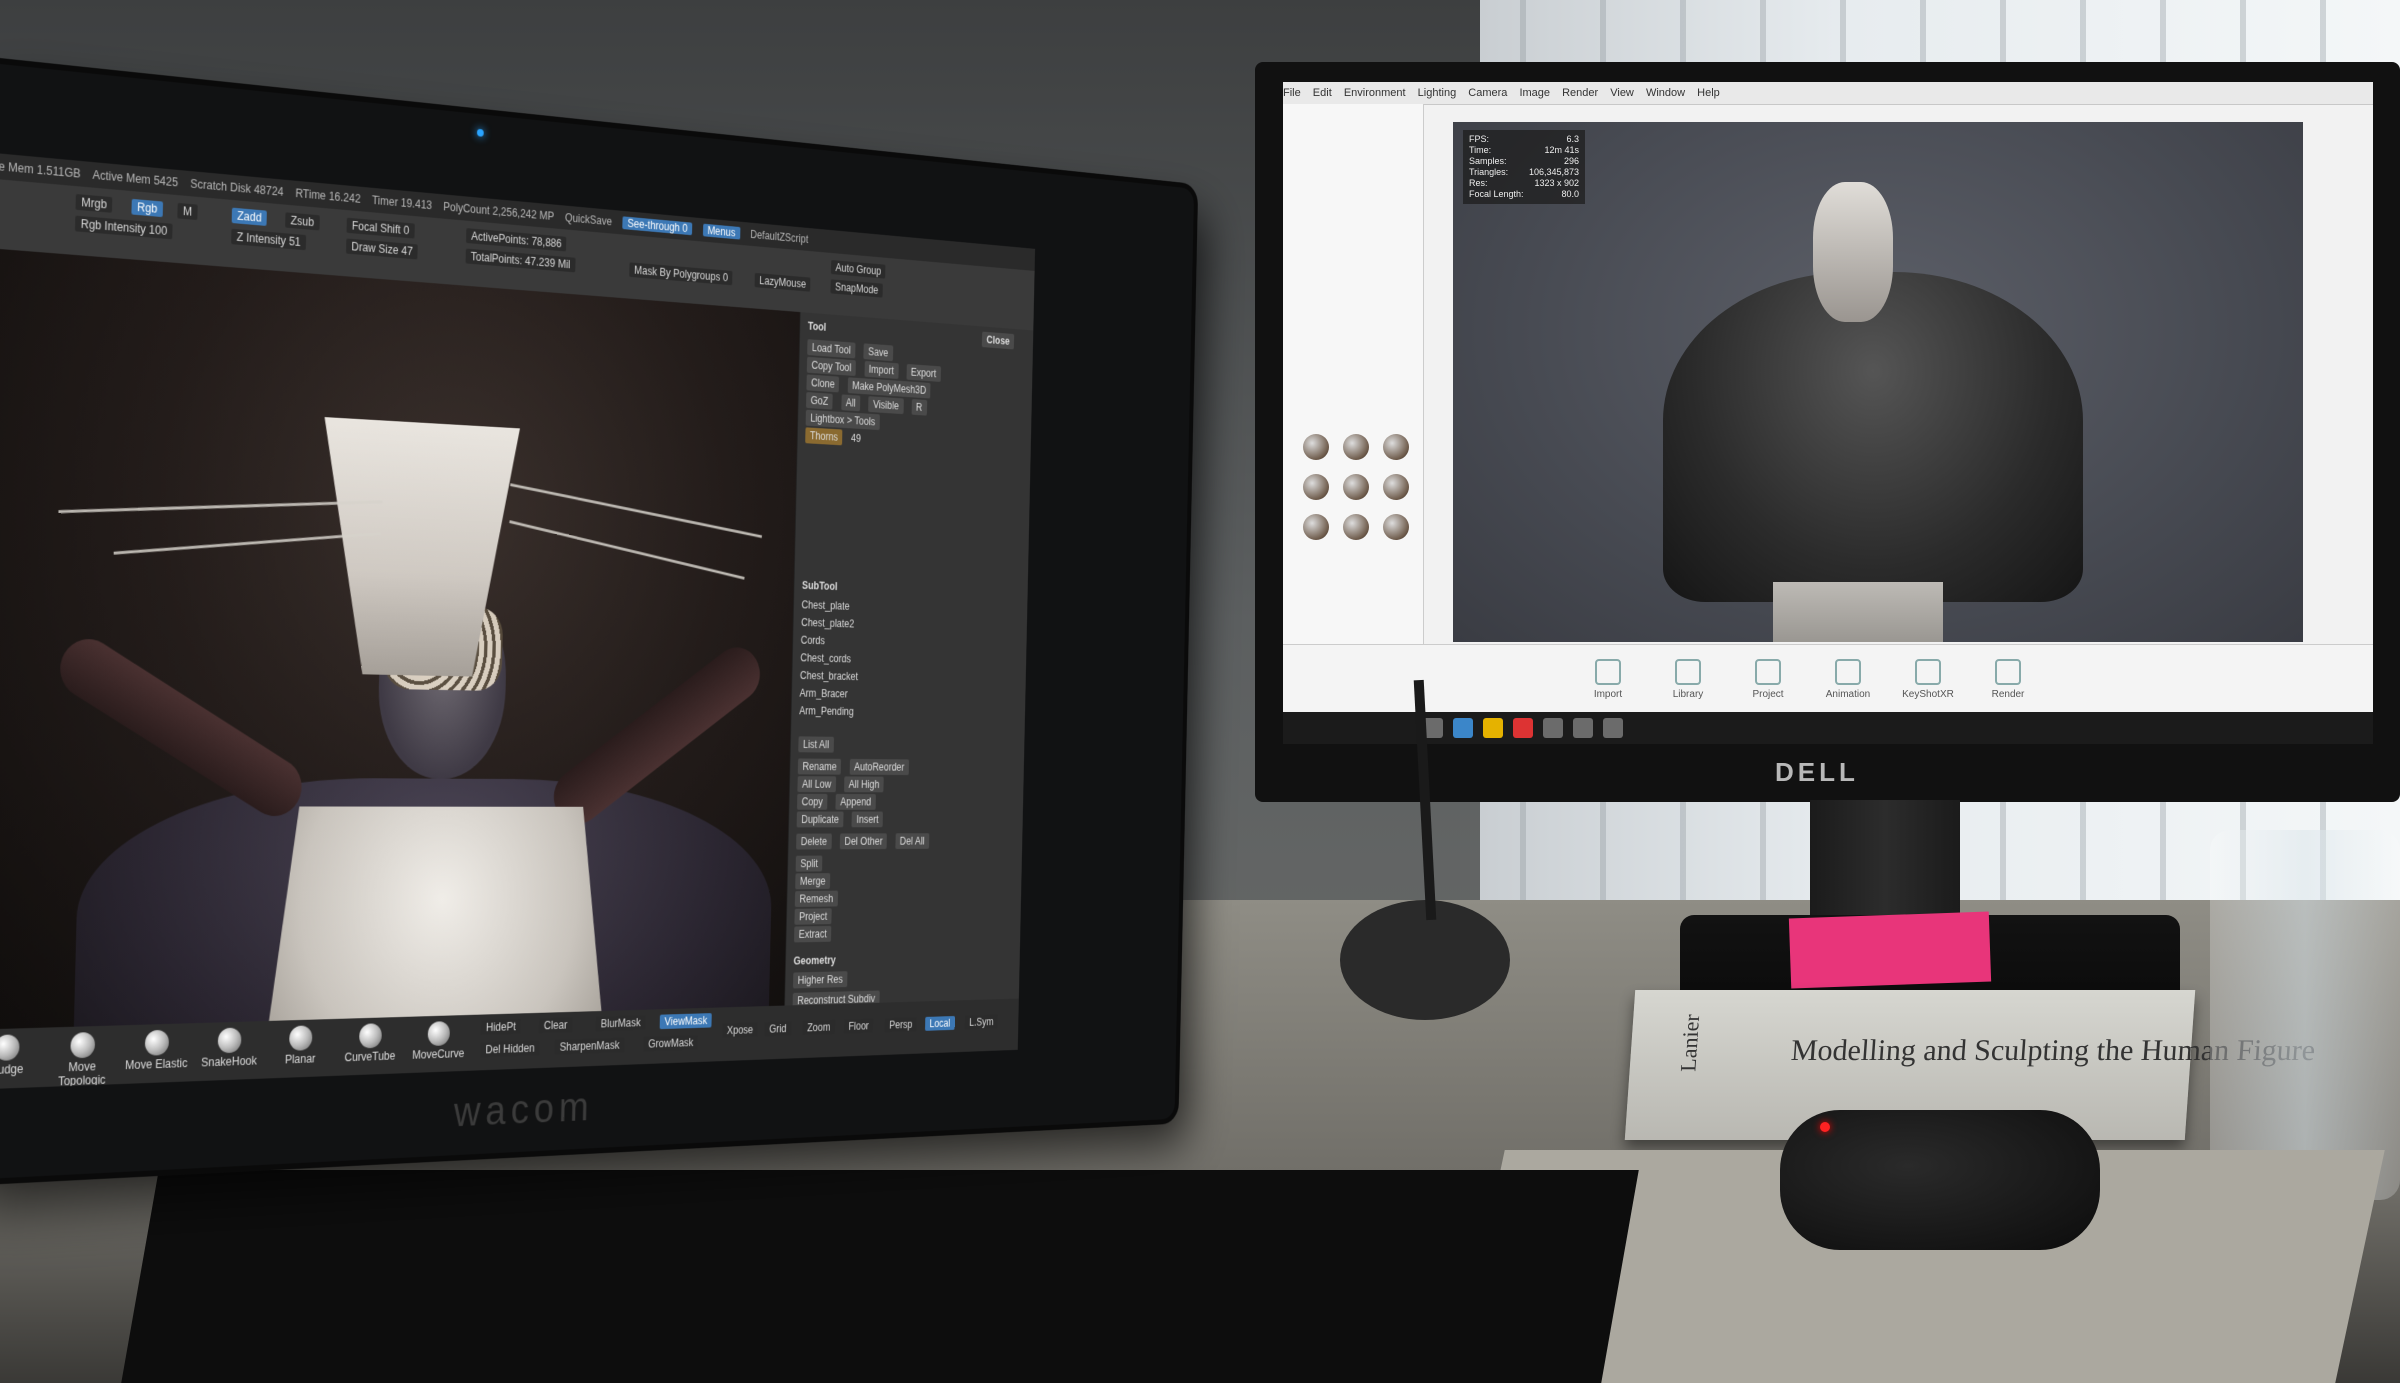 The image size is (2400, 1383). What do you see at coordinates (556, 1025) in the screenshot?
I see `clear-mask-button: Clear` at bounding box center [556, 1025].